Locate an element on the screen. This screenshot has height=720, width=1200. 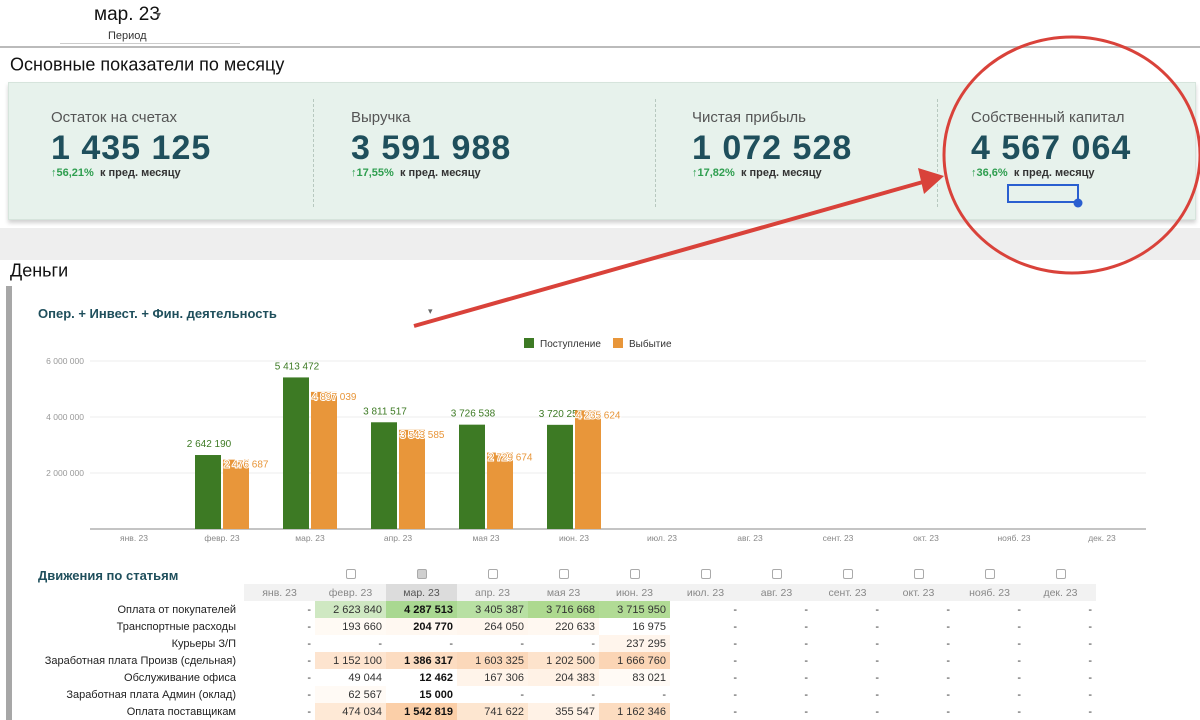
kpi-label: Остаток на счетах is located at coordinates (114, 117).